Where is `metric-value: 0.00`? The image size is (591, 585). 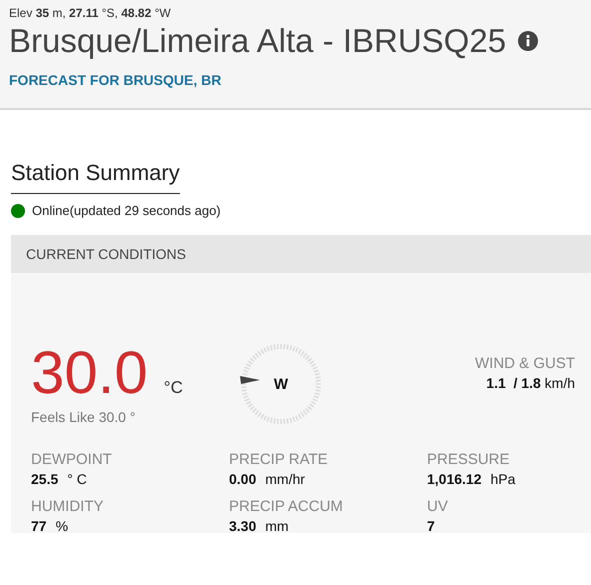
metric-value: 0.00 is located at coordinates (242, 479).